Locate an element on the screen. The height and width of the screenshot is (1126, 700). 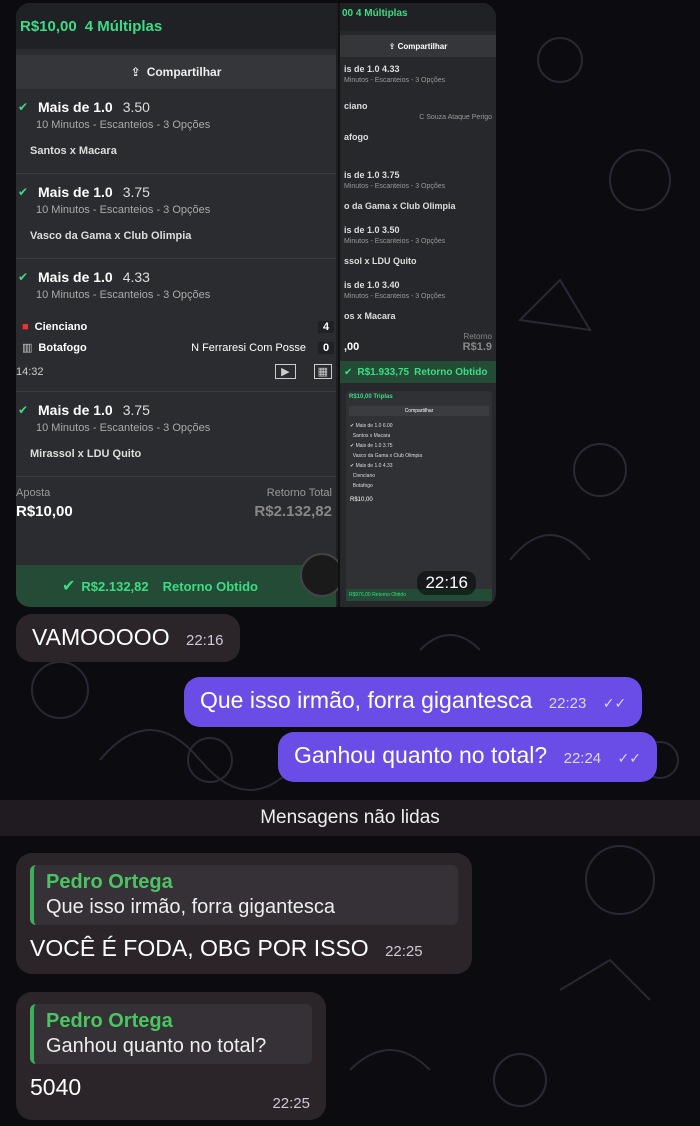
return-label: Retorno Total is located at coordinates (299, 493).